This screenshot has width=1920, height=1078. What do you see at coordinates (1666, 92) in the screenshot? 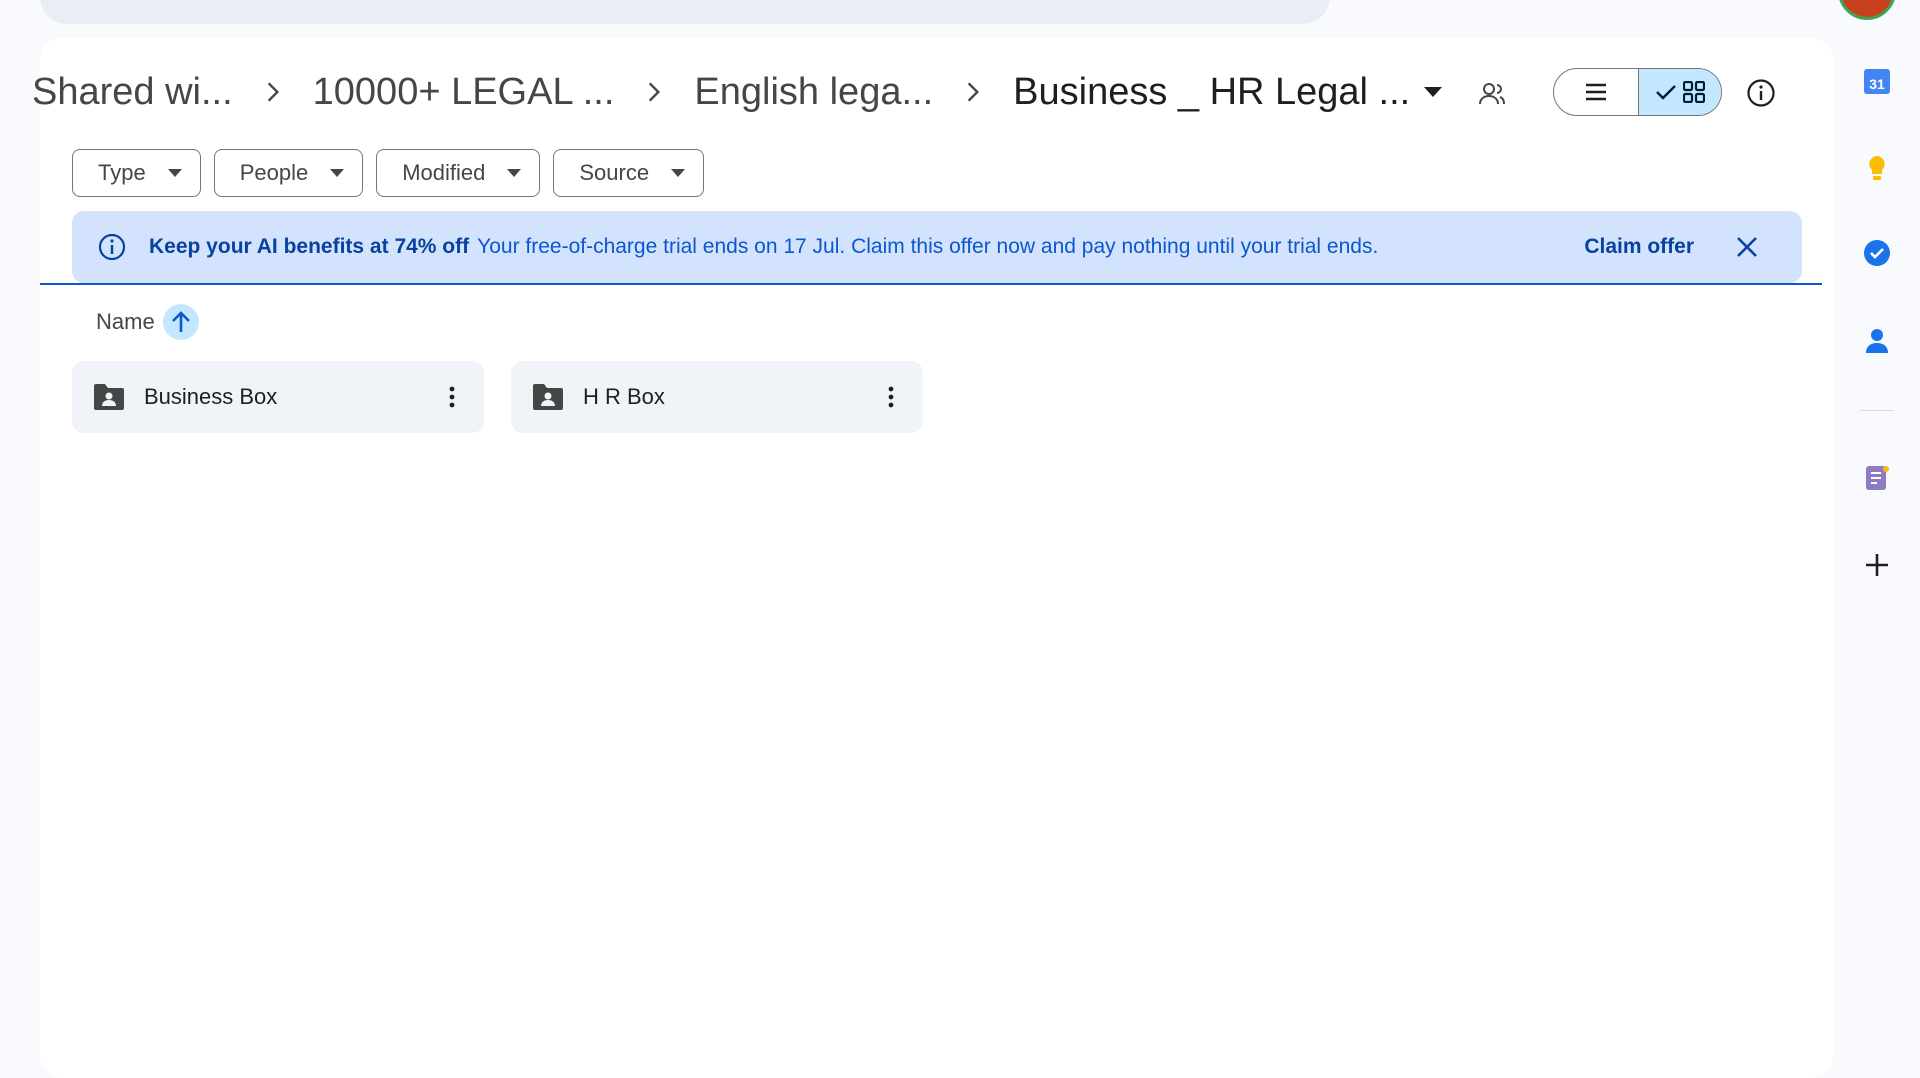
I see `check-icon` at bounding box center [1666, 92].